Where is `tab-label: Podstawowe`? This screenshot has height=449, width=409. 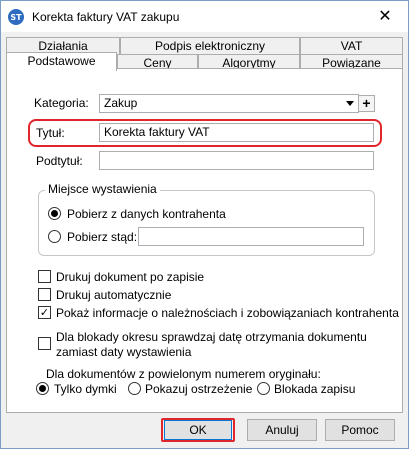 tab-label: Podstawowe is located at coordinates (61, 61).